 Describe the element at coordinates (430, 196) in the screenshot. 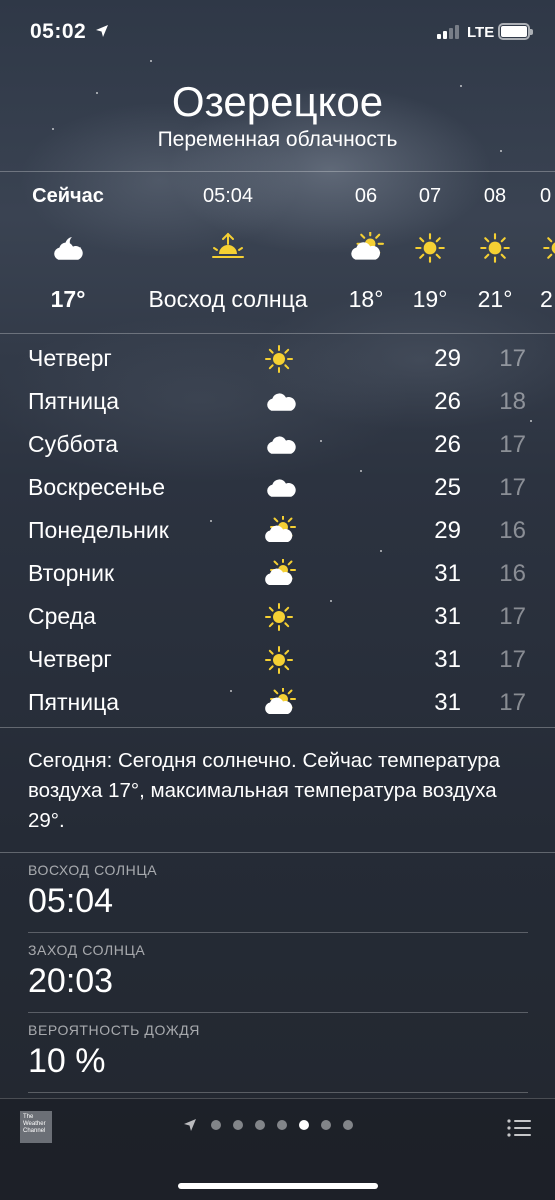

I see `hour-label: 07` at that location.